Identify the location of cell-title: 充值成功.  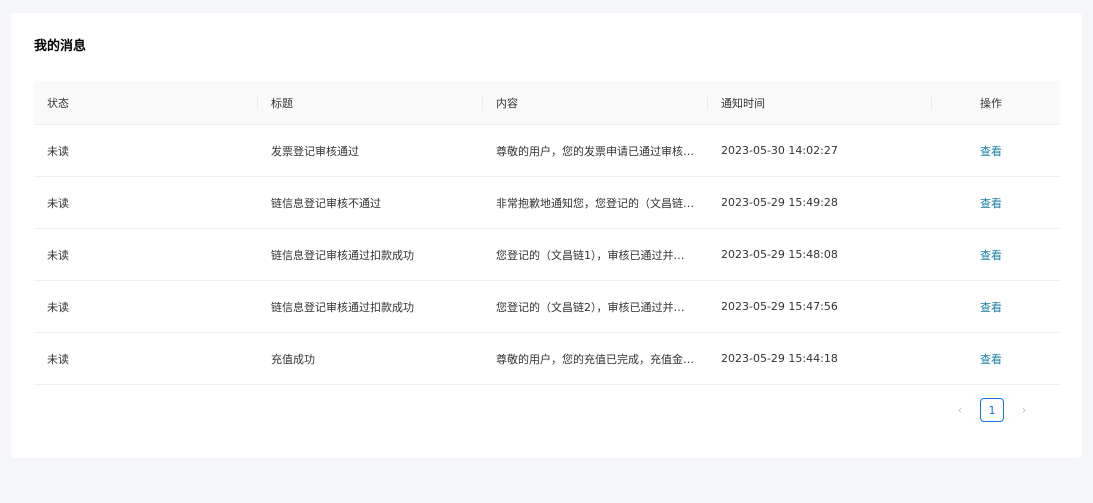
(293, 359).